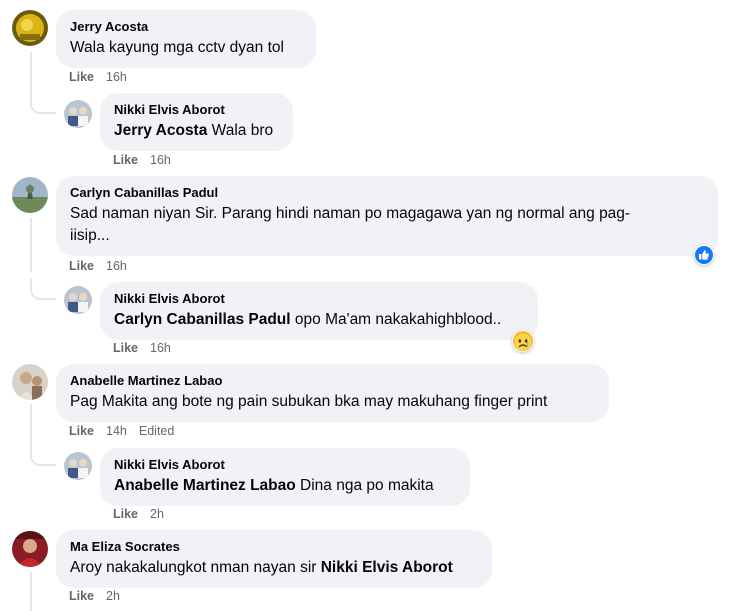  What do you see at coordinates (367, 485) in the screenshot?
I see `comment-body: Dina nga po makita` at bounding box center [367, 485].